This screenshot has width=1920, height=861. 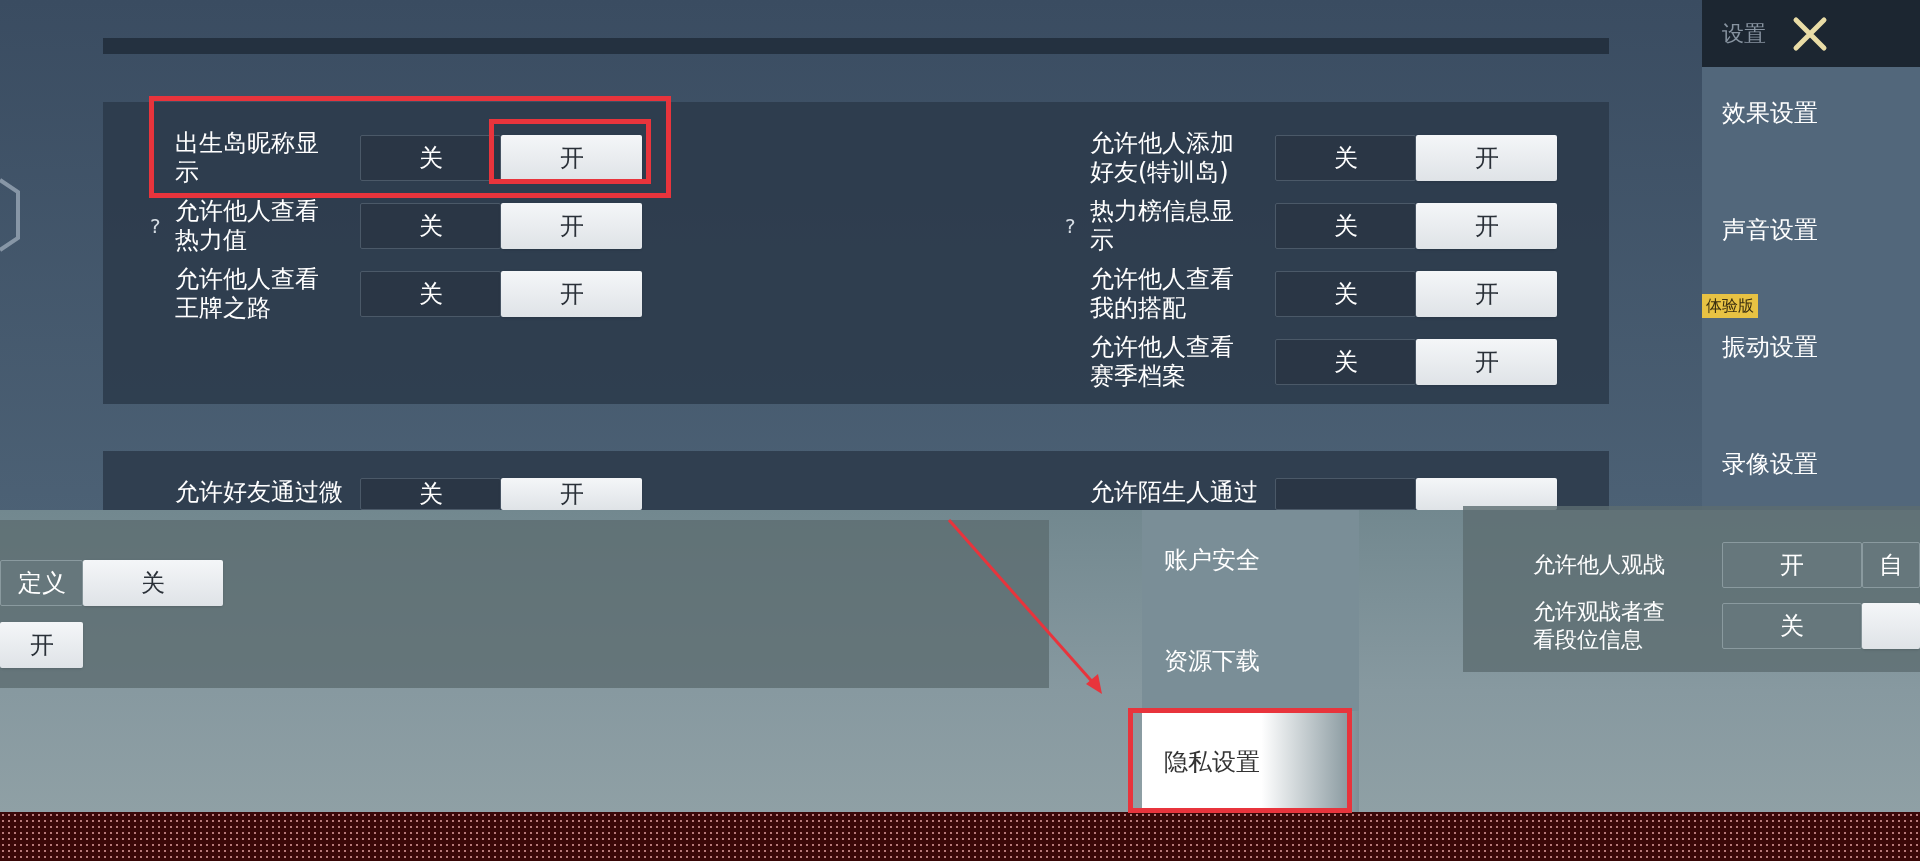 What do you see at coordinates (247, 294) in the screenshot?
I see `setting-label: 允许他人查看王牌之路` at bounding box center [247, 294].